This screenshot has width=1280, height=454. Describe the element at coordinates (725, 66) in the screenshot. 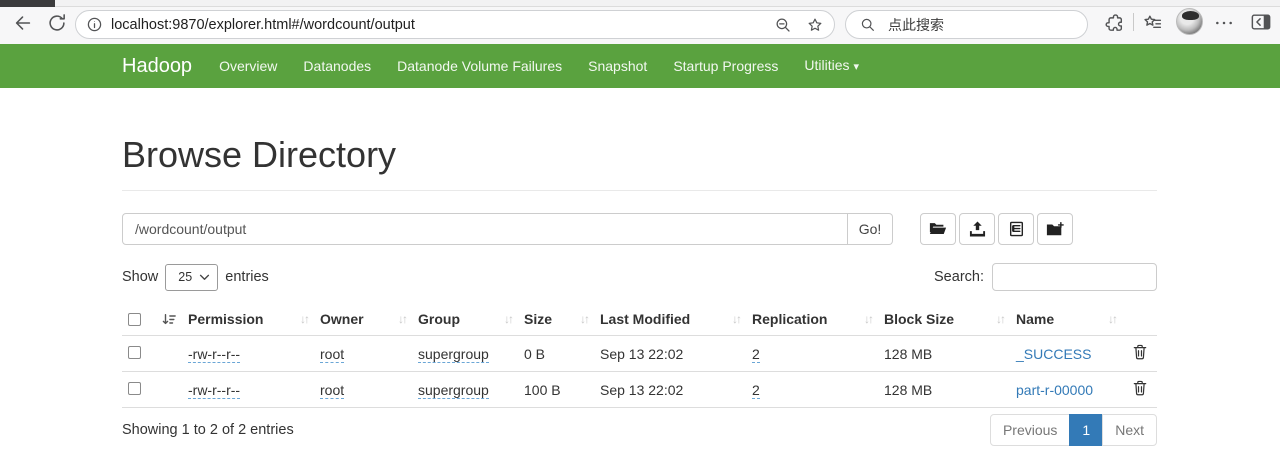

I see `nav-item-startup-progress: Startup Progress` at that location.